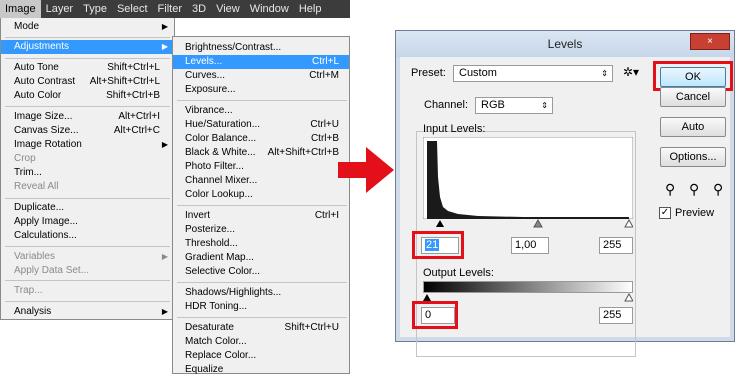 This screenshot has width=740, height=377. I want to click on menu-item-label: Adjustments, so click(42, 46).